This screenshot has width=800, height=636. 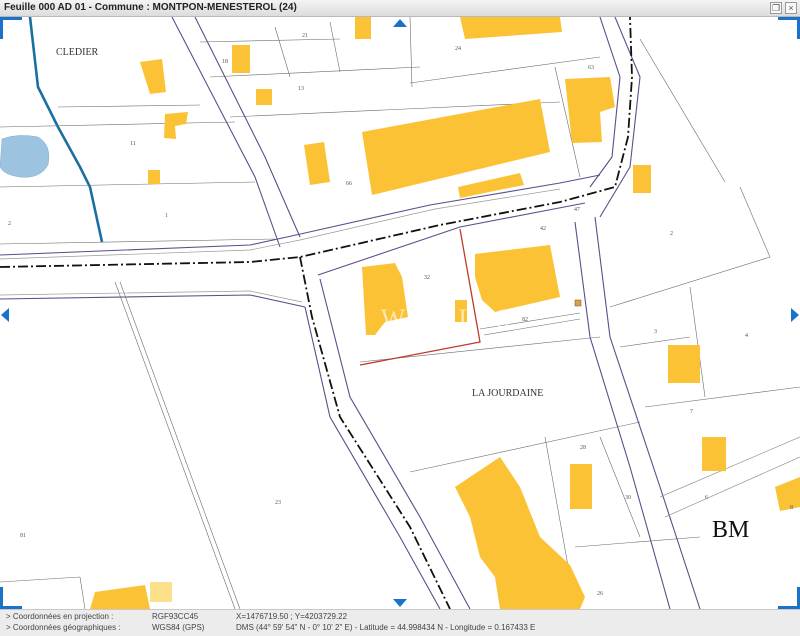 I want to click on frame-corner-top-right, so click(x=789, y=28).